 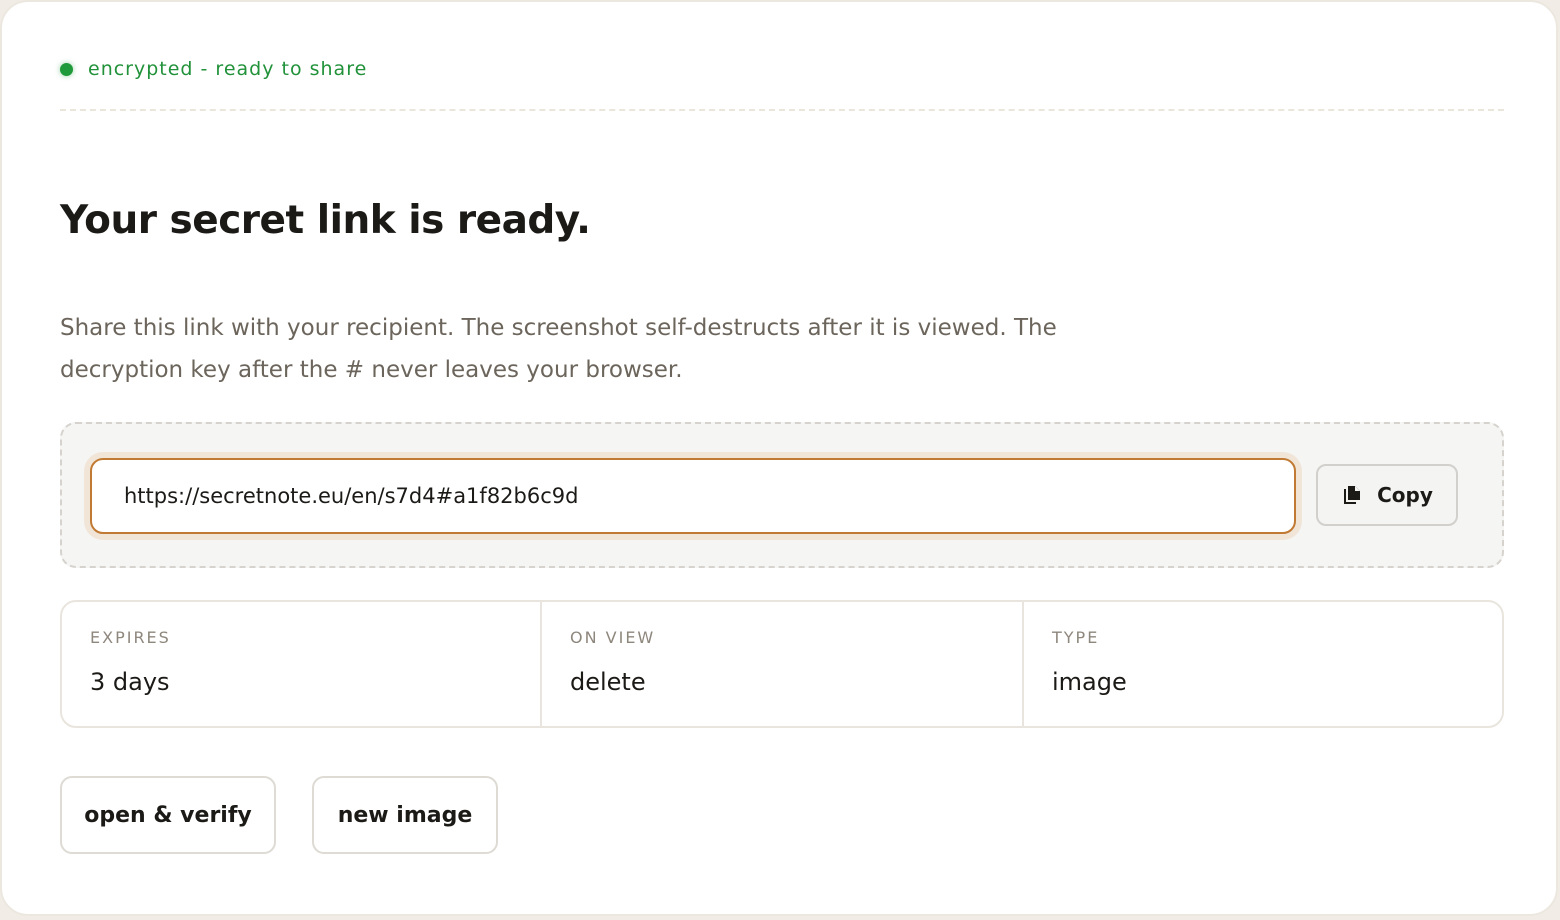 I want to click on copy-label: Copy, so click(x=1405, y=495).